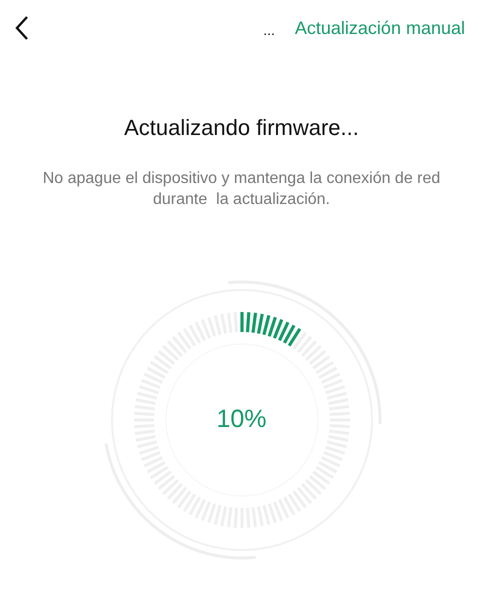 This screenshot has height=603, width=483. I want to click on message: No apague el dispositivo y mantenga la conexión de red durante la actualización., so click(242, 189).